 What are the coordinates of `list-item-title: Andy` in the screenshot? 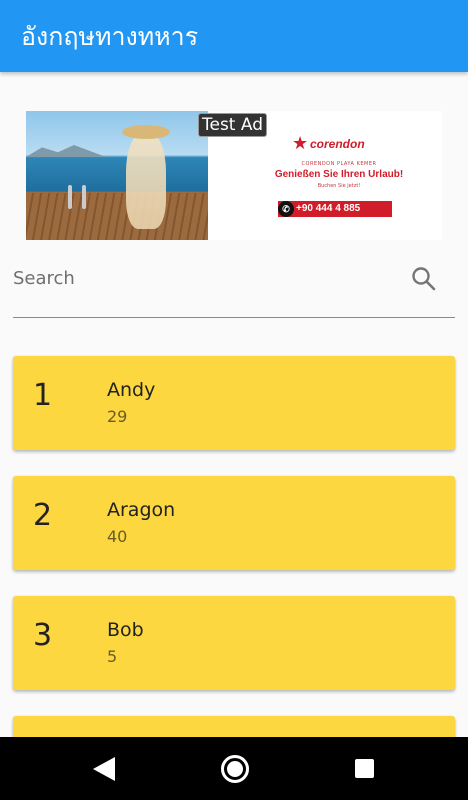 It's located at (131, 390).